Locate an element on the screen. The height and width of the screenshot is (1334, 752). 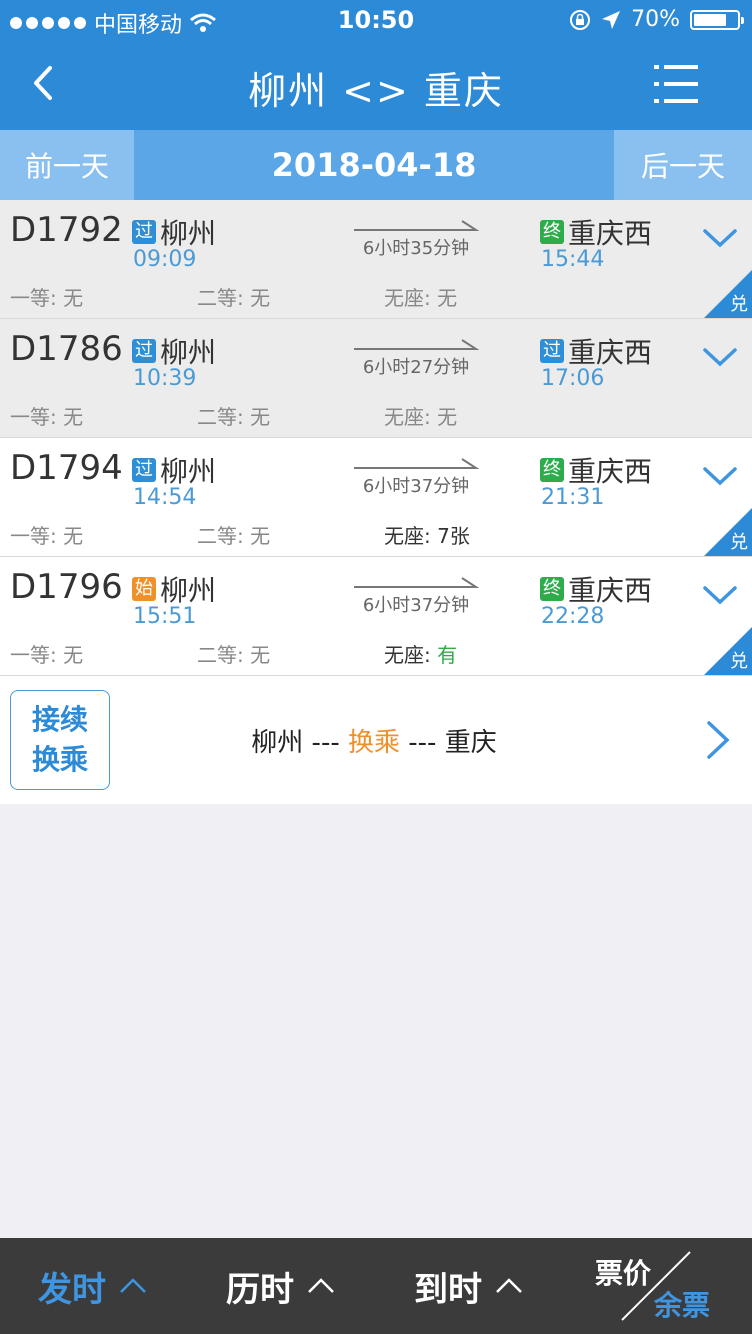
location-icon is located at coordinates (611, 19).